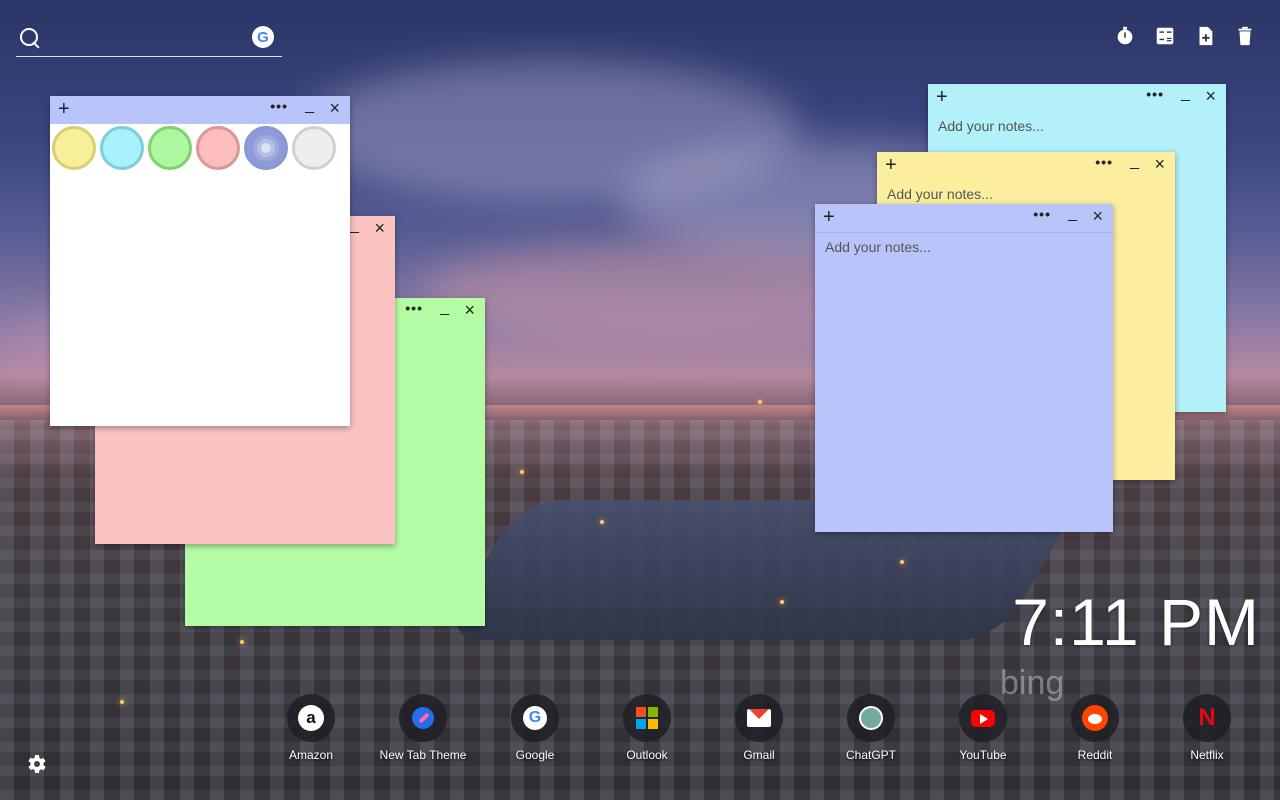  Describe the element at coordinates (29, 37) in the screenshot. I see `search-icon` at that location.